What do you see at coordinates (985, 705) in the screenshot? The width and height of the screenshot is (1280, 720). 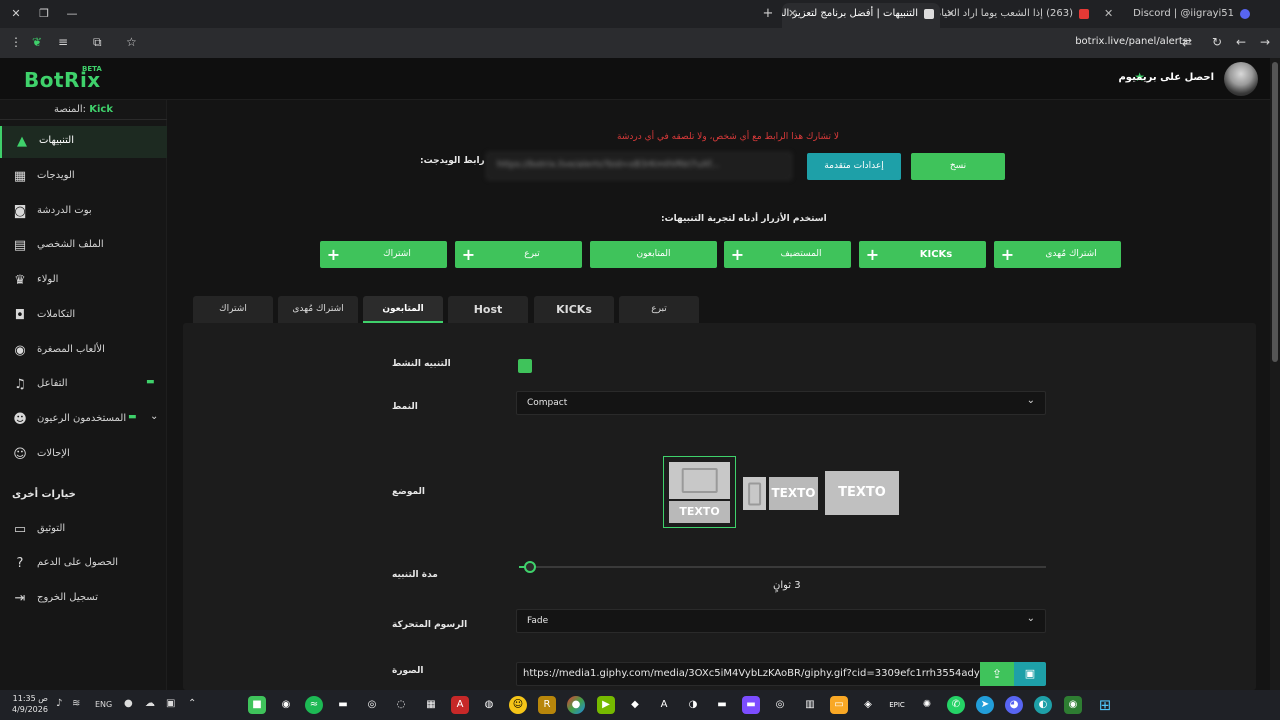 I see `telegram-app-icon: ➤` at bounding box center [985, 705].